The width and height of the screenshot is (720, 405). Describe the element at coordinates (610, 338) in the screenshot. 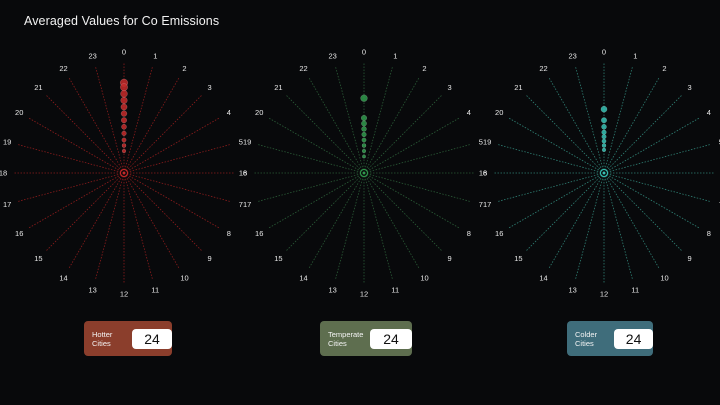

I see `colder-cities-card: Colder Cities 24` at that location.